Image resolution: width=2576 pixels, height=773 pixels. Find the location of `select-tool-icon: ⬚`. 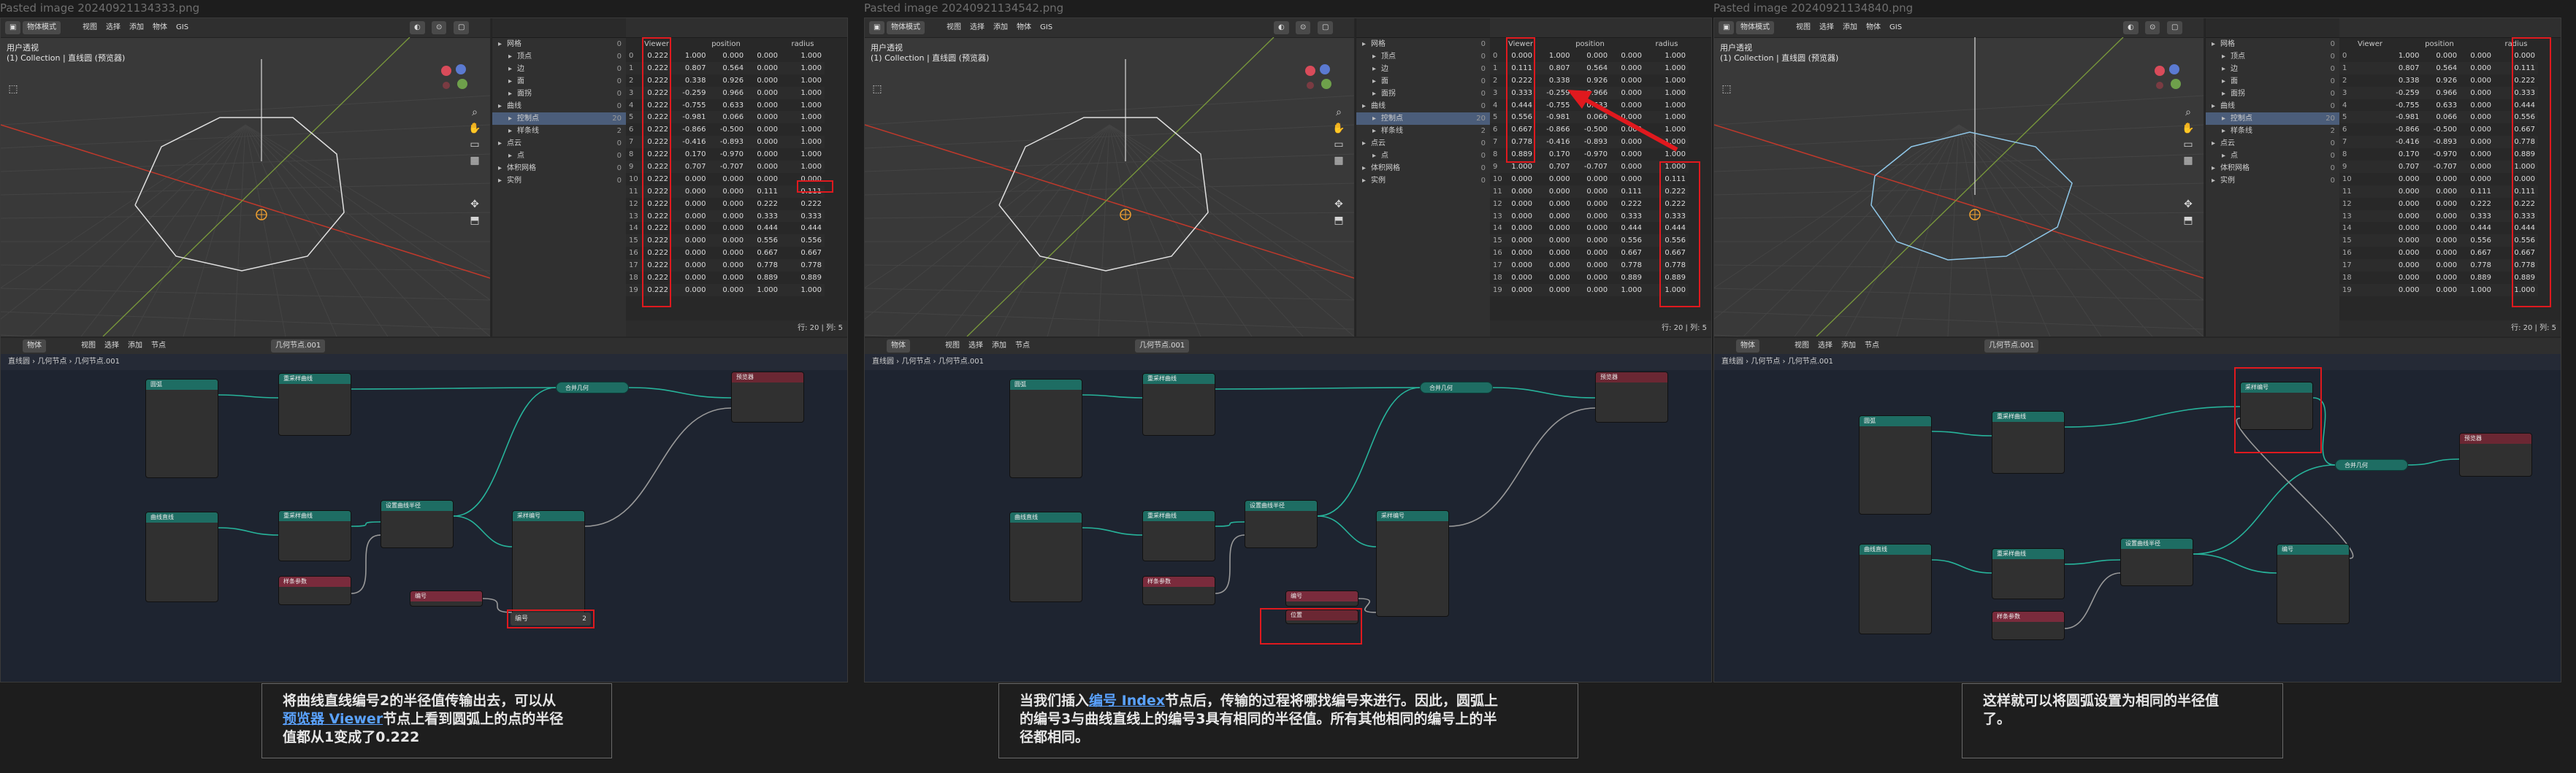

select-tool-icon: ⬚ is located at coordinates (13, 89).